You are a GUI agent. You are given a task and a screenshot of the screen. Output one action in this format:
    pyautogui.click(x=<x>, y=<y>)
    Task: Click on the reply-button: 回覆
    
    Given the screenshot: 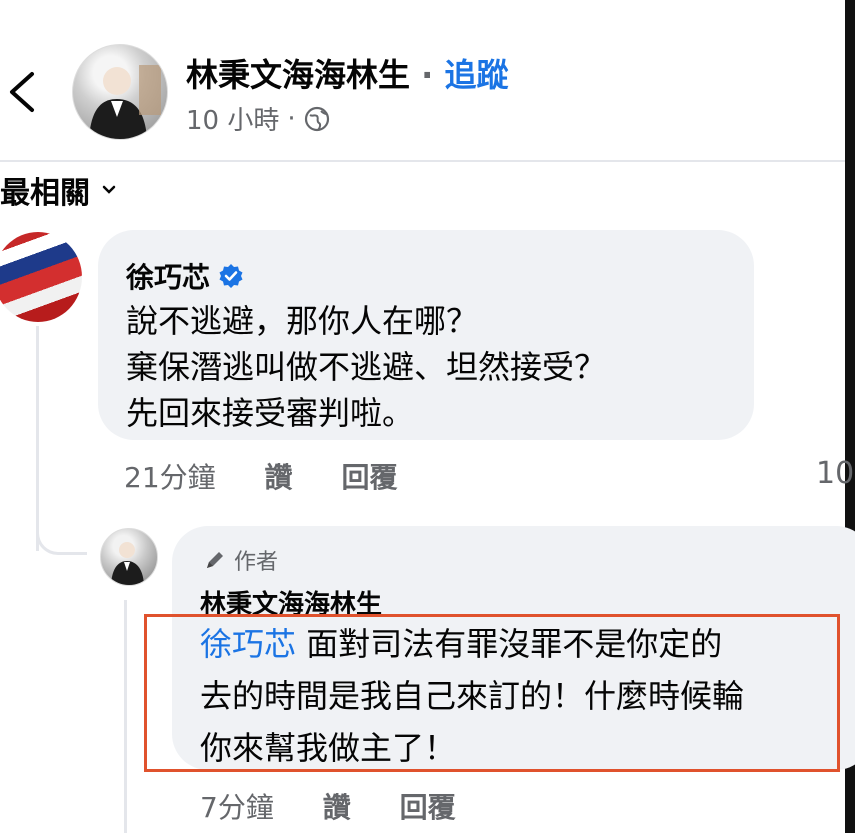 What is the action you would take?
    pyautogui.click(x=369, y=477)
    